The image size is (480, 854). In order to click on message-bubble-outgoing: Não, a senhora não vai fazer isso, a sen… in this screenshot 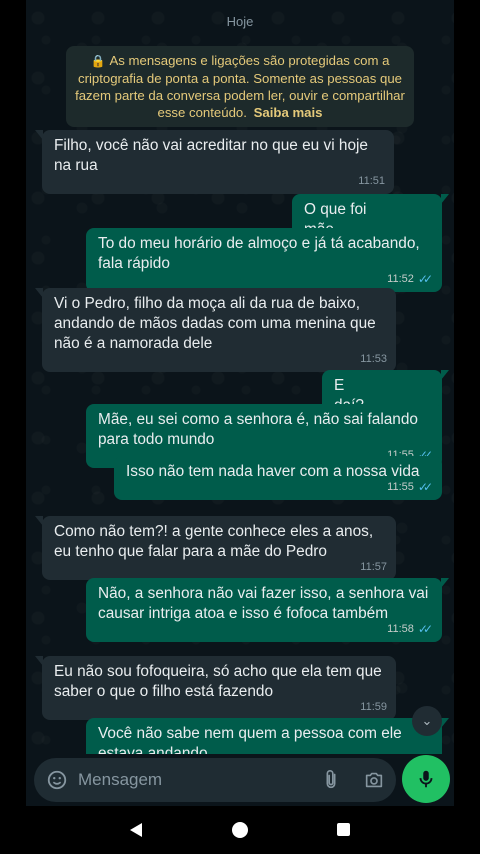, I will do `click(267, 610)`.